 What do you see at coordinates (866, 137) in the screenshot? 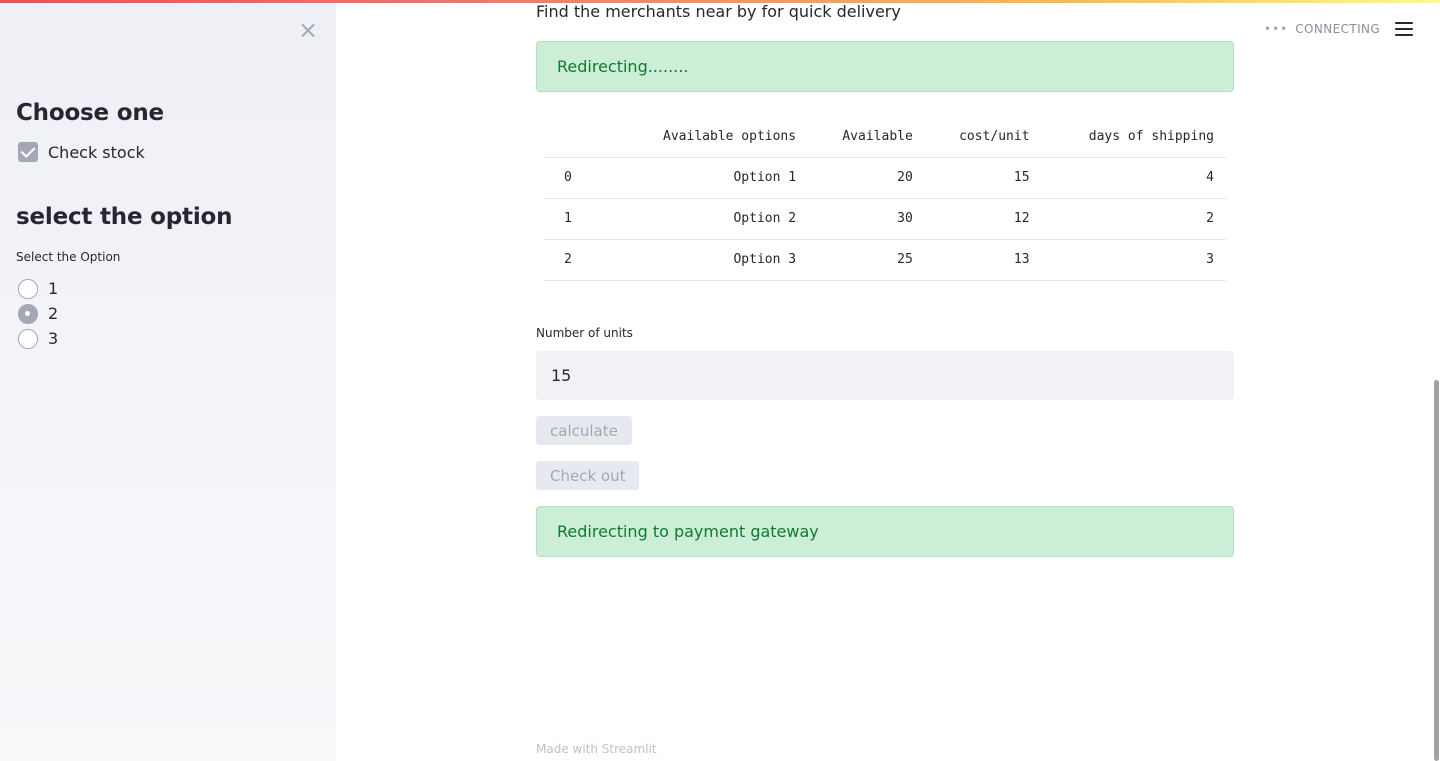
I see `table-header-available: Available` at bounding box center [866, 137].